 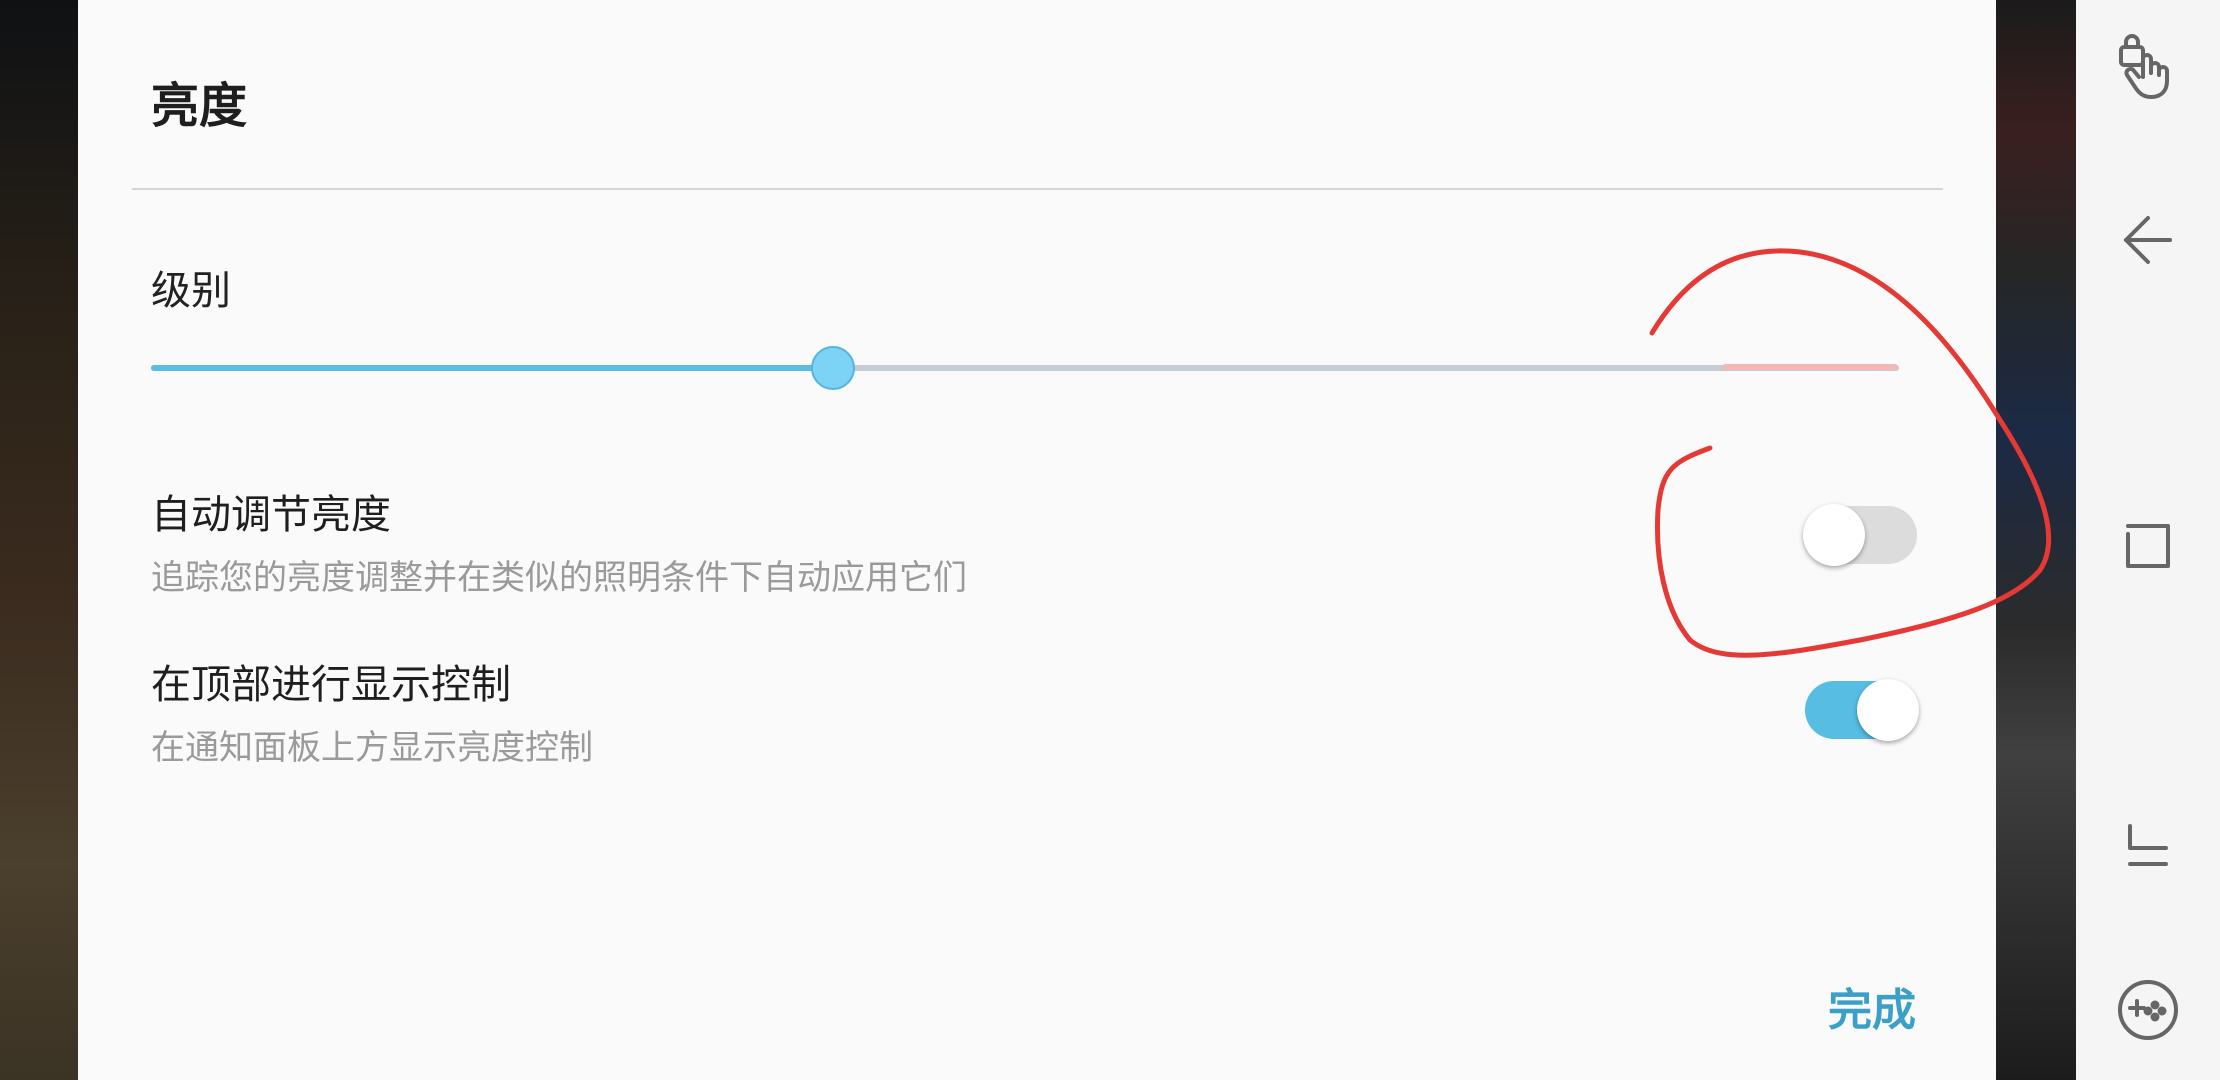 I want to click on game-tools-icon, so click(x=2148, y=1010).